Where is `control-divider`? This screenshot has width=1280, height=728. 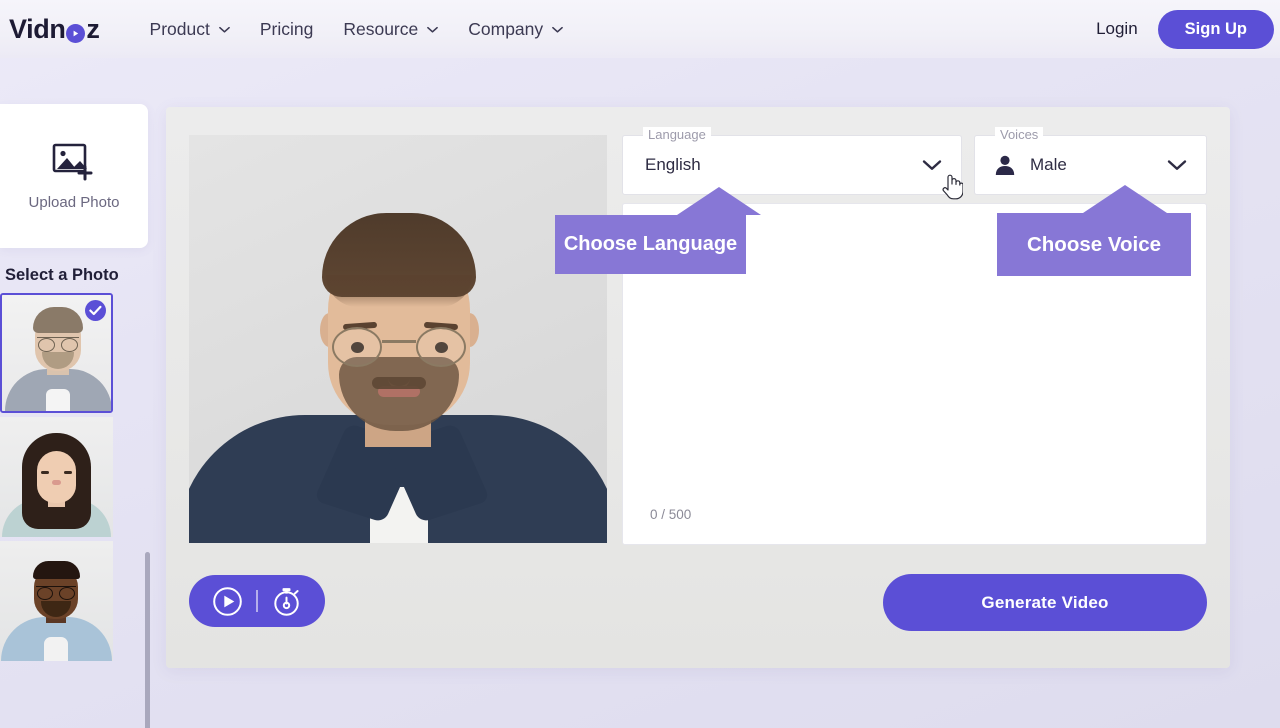 control-divider is located at coordinates (257, 601).